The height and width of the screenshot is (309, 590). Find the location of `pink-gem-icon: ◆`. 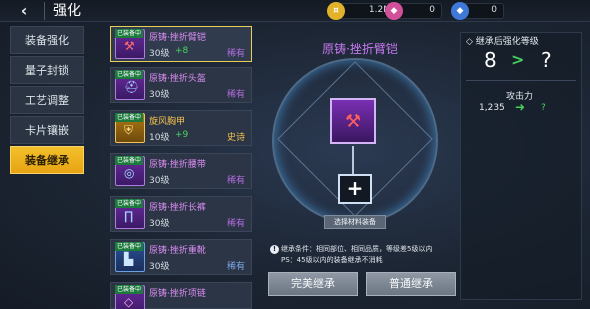

pink-gem-icon: ◆ is located at coordinates (394, 11).